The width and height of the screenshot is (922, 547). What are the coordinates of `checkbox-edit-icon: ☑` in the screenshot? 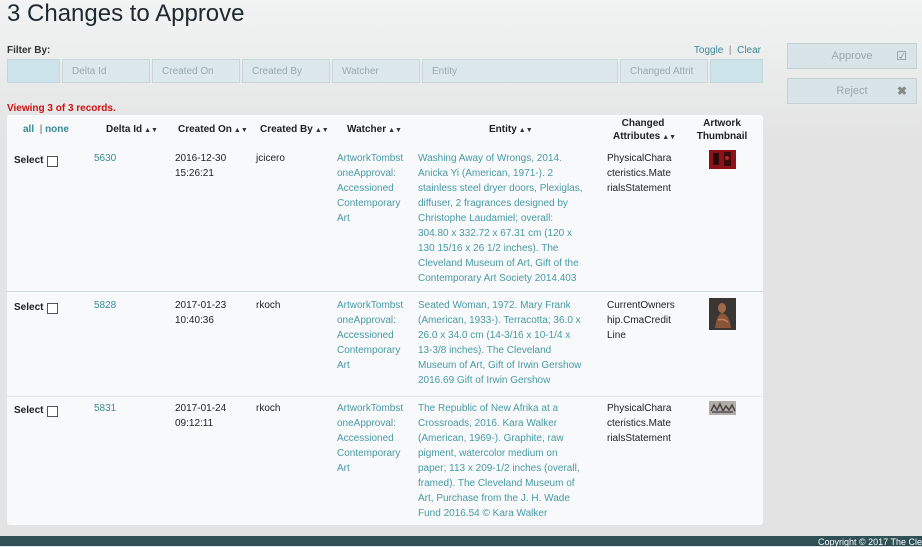 It's located at (901, 56).